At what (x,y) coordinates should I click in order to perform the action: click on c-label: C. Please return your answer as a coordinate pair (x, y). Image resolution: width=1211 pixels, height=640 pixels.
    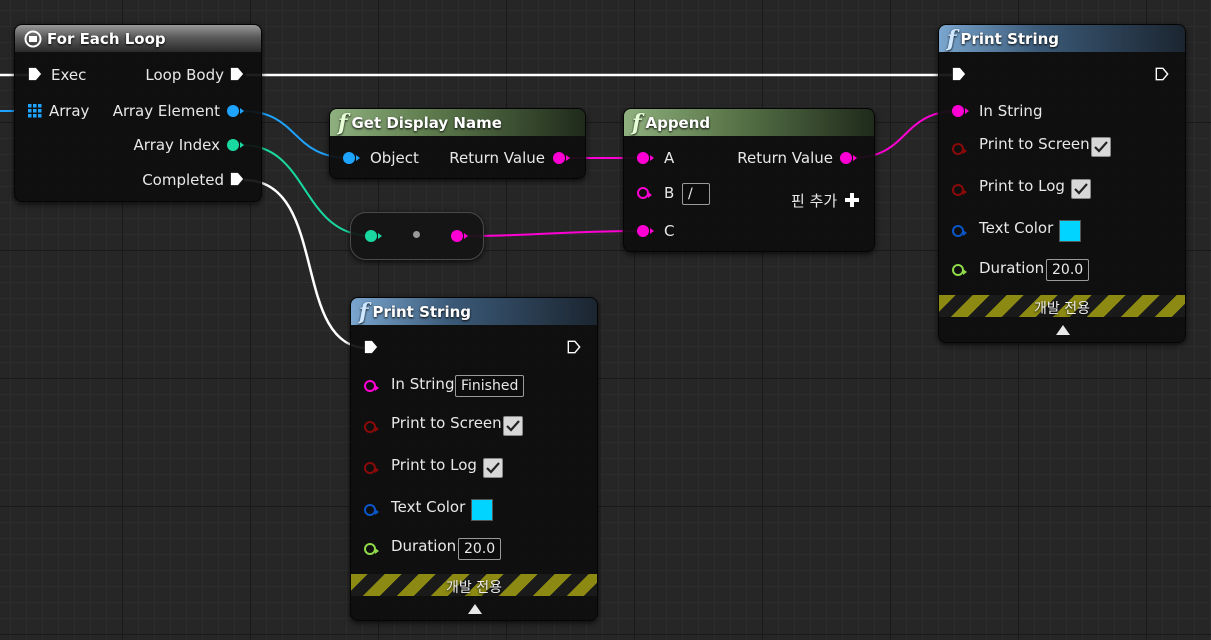
    Looking at the image, I should click on (669, 231).